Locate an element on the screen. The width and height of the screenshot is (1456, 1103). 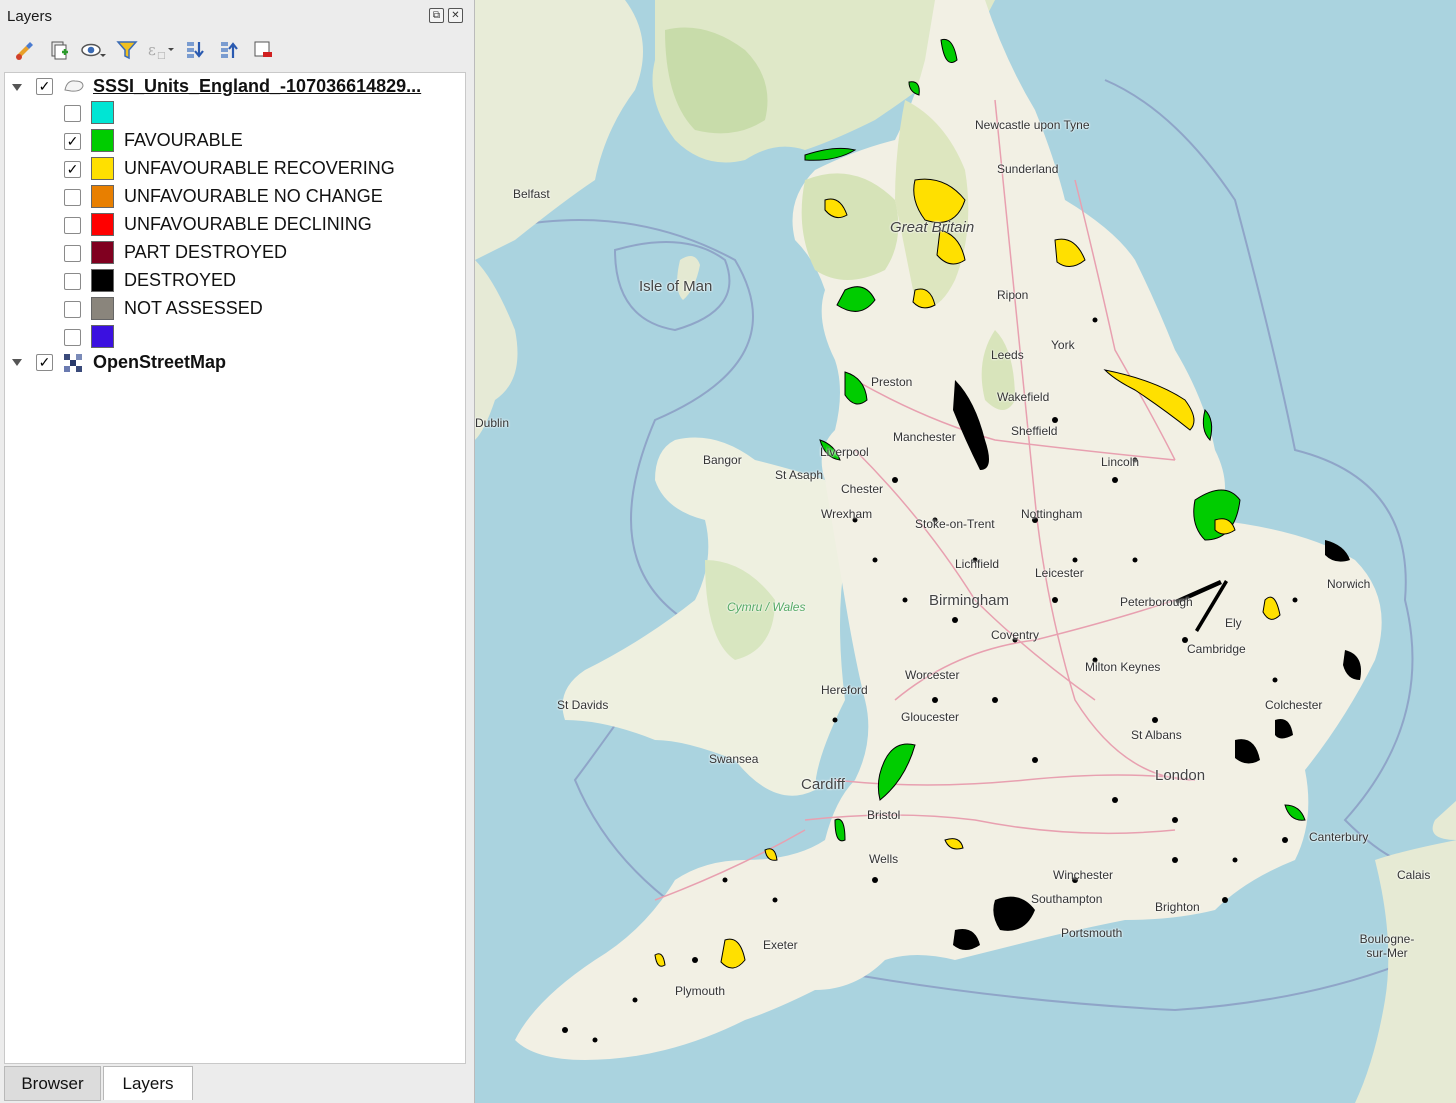
map-place-label: Plymouth is located at coordinates (700, 991).